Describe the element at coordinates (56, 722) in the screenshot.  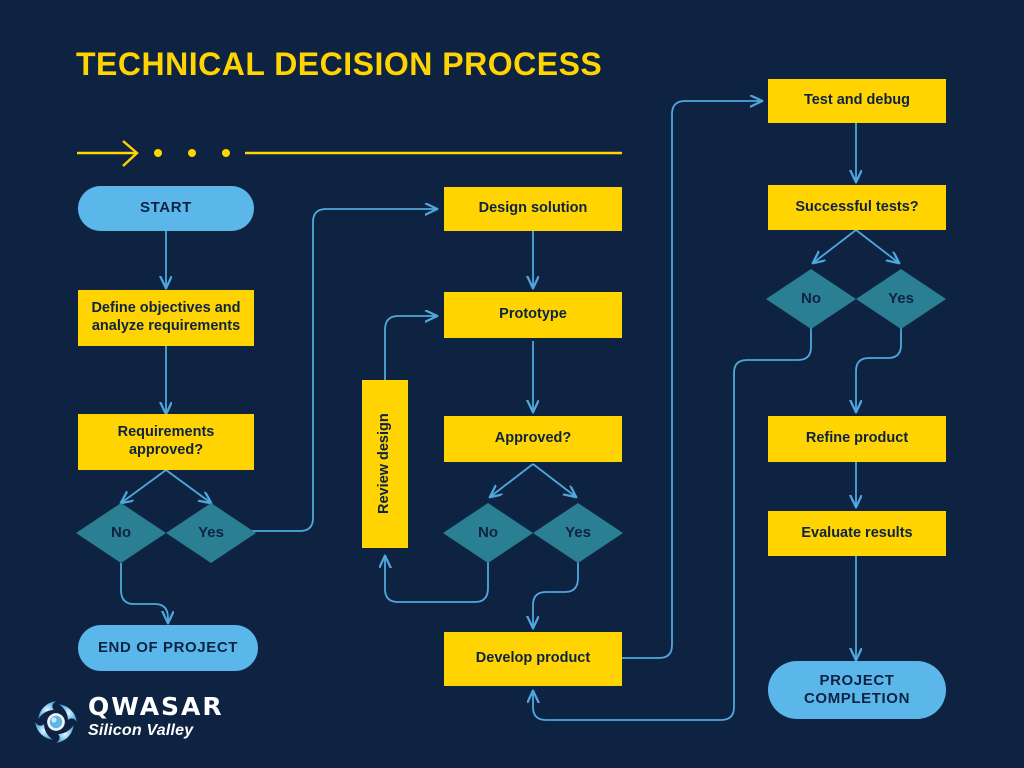
I see `spiral-vortex-icon` at that location.